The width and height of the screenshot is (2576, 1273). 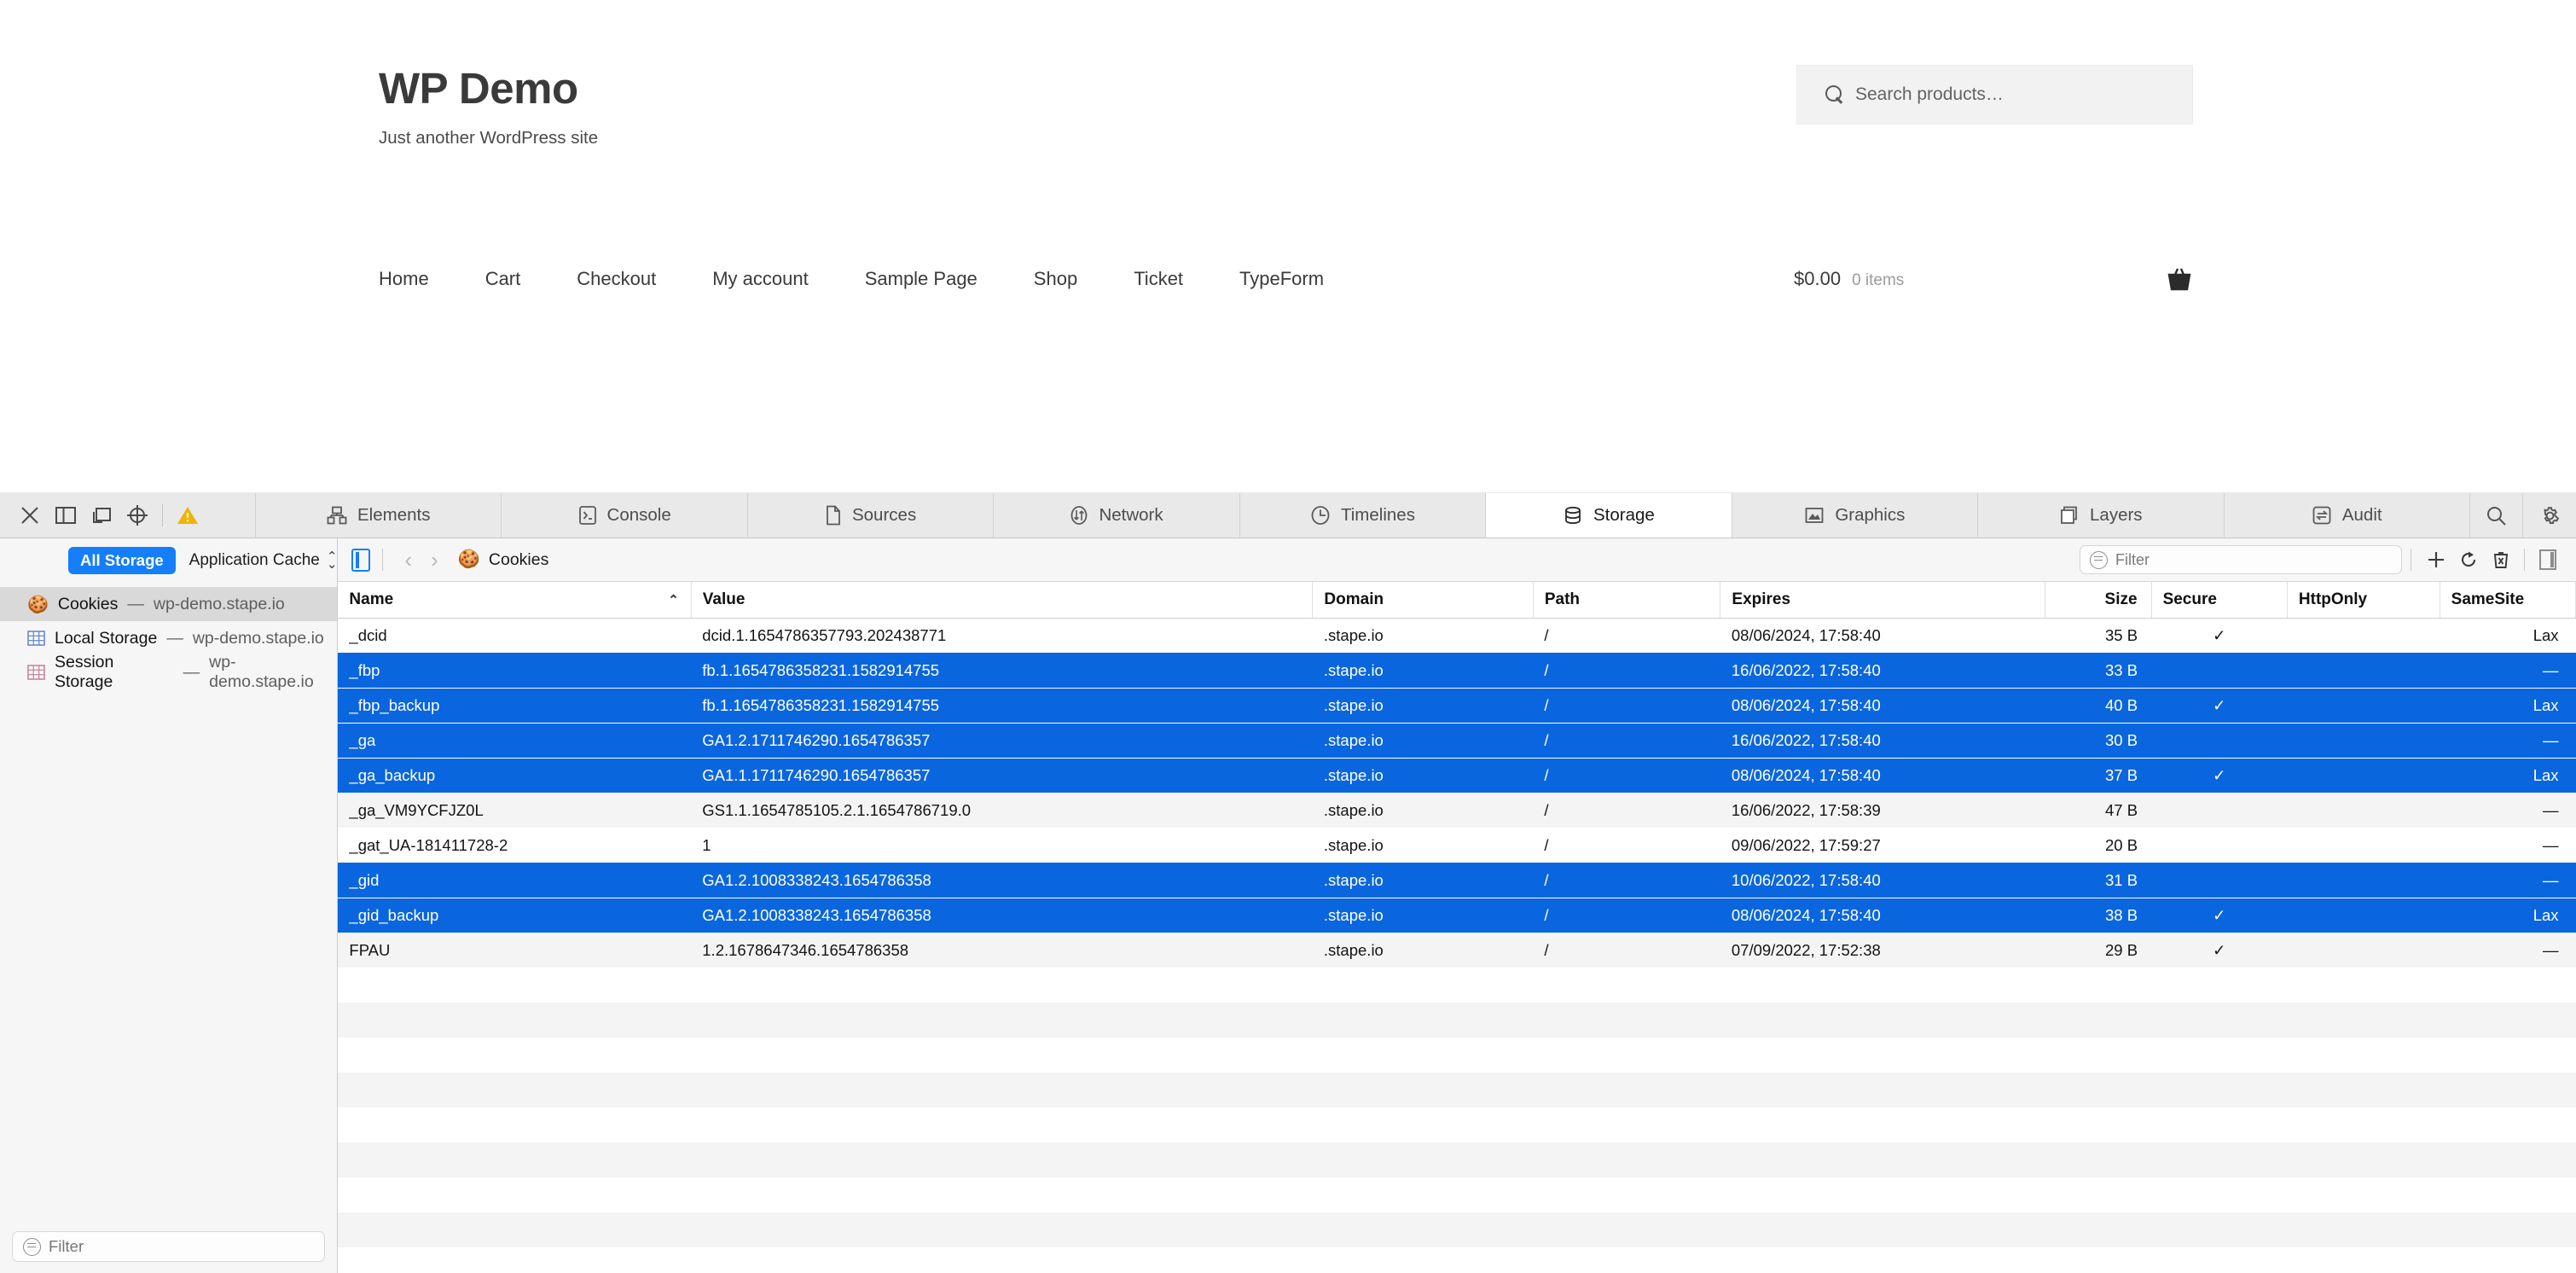 I want to click on sidebar-item-local-storage: Local Storage — wp-demo.stape.io, so click(x=168, y=638).